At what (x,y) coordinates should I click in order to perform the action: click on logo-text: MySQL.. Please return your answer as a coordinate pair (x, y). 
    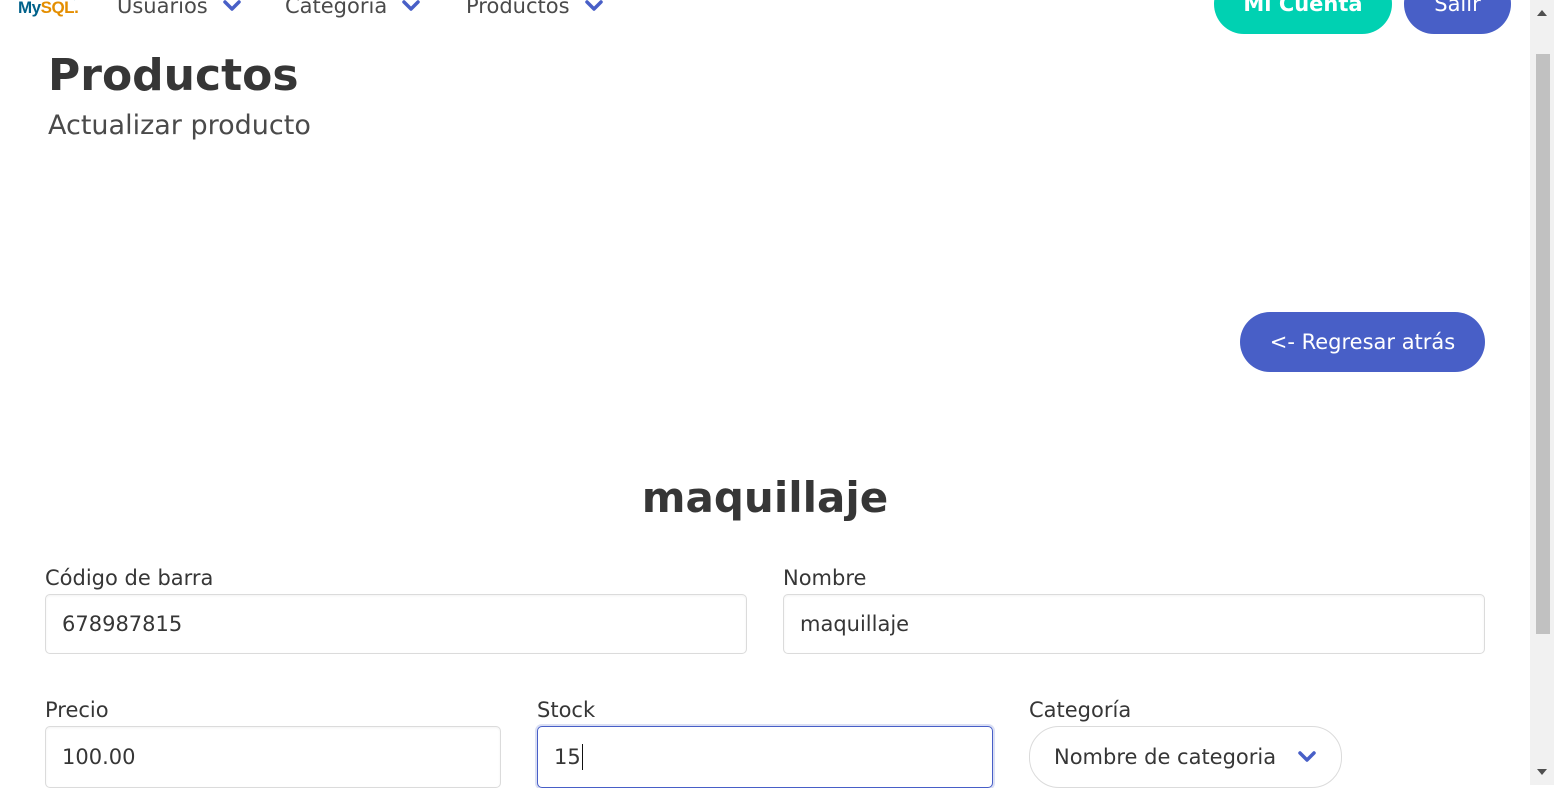
    Looking at the image, I should click on (48, 8).